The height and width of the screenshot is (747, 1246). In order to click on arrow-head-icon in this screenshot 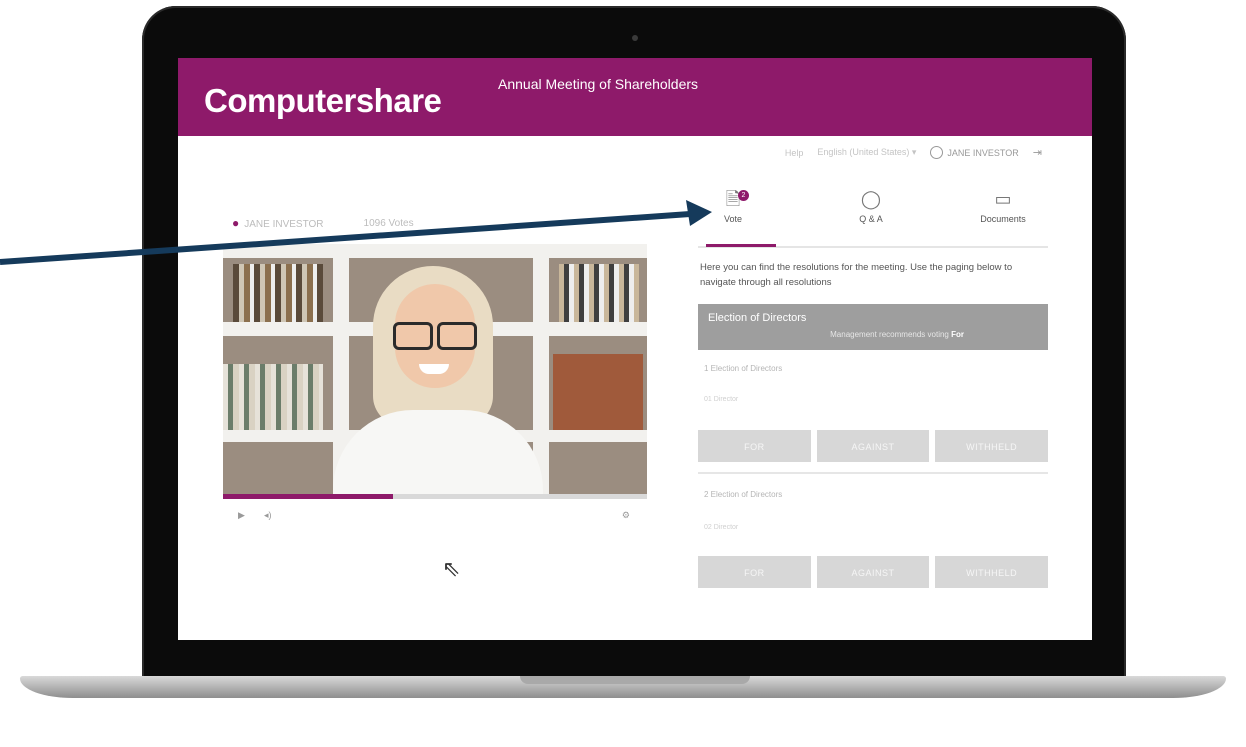, I will do `click(699, 213)`.